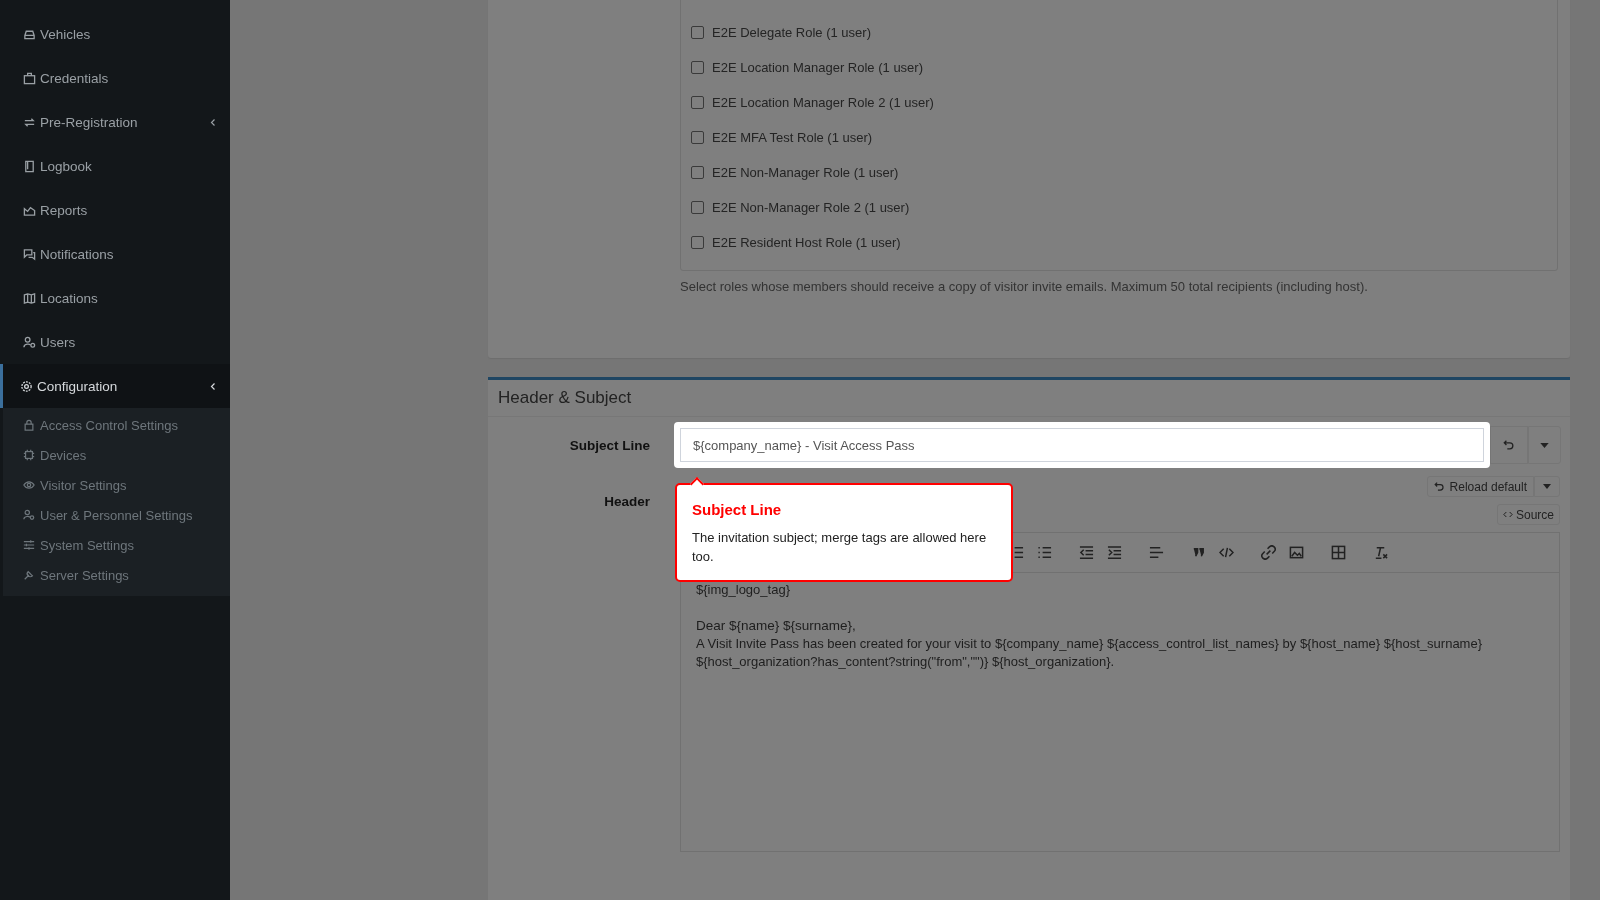 Image resolution: width=1600 pixels, height=900 pixels. I want to click on sidebar-item: Credentials, so click(115, 78).